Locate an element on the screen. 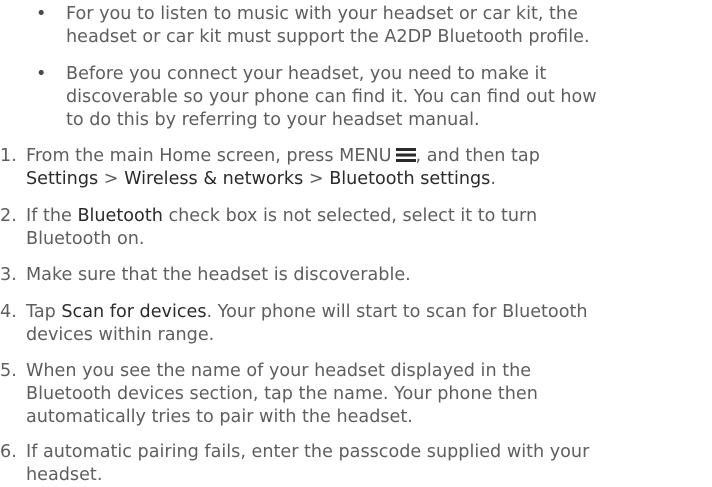 This screenshot has height=487, width=712. step-number: 4. is located at coordinates (8, 312).